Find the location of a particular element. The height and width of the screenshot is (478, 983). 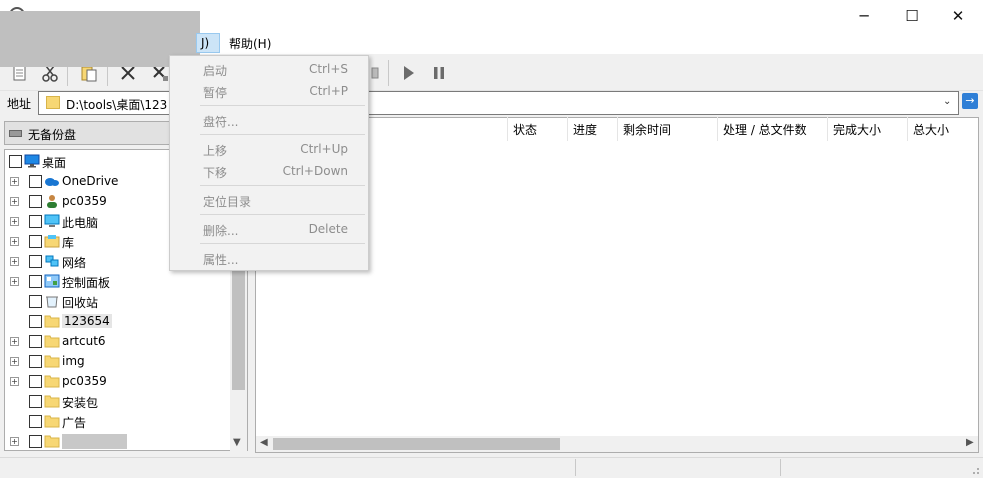

go-button: → is located at coordinates (970, 101).